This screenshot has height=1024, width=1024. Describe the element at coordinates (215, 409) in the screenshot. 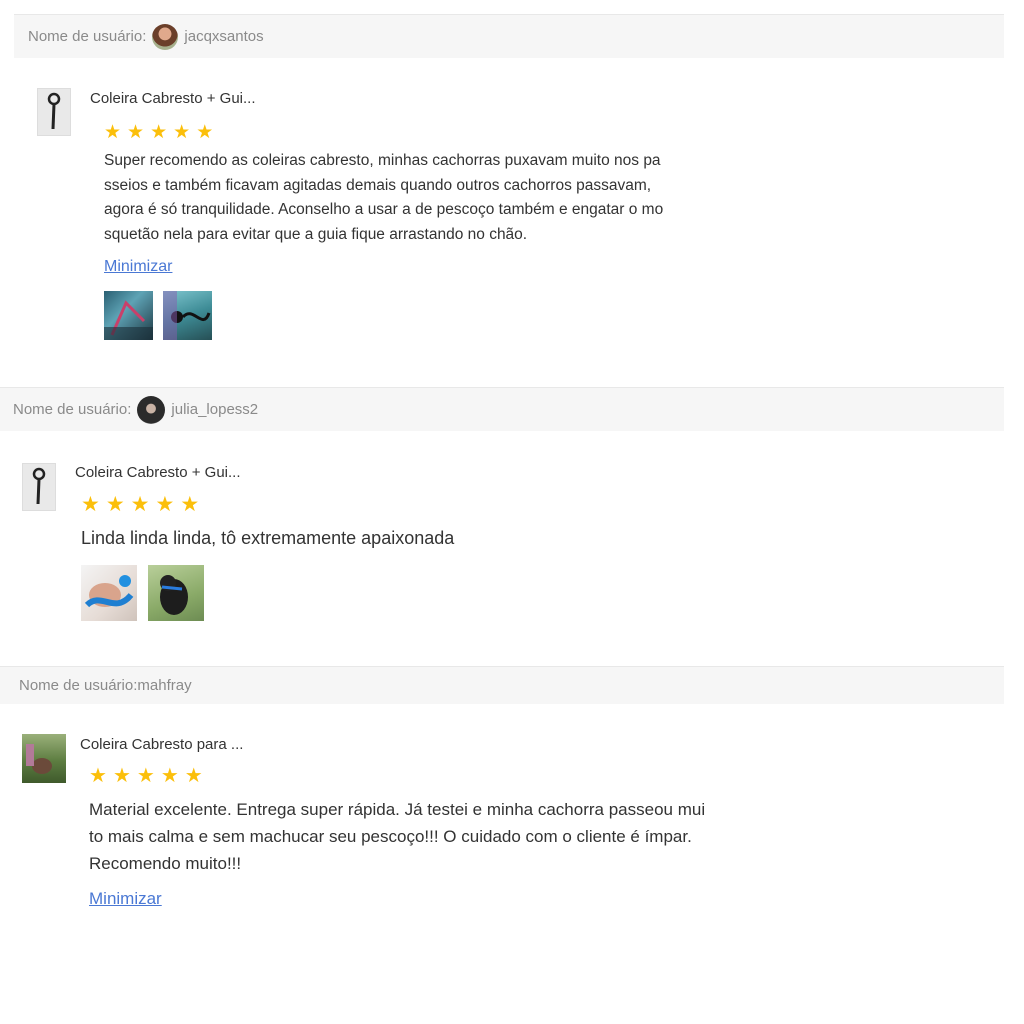

I see `username: julia_lopess2` at that location.